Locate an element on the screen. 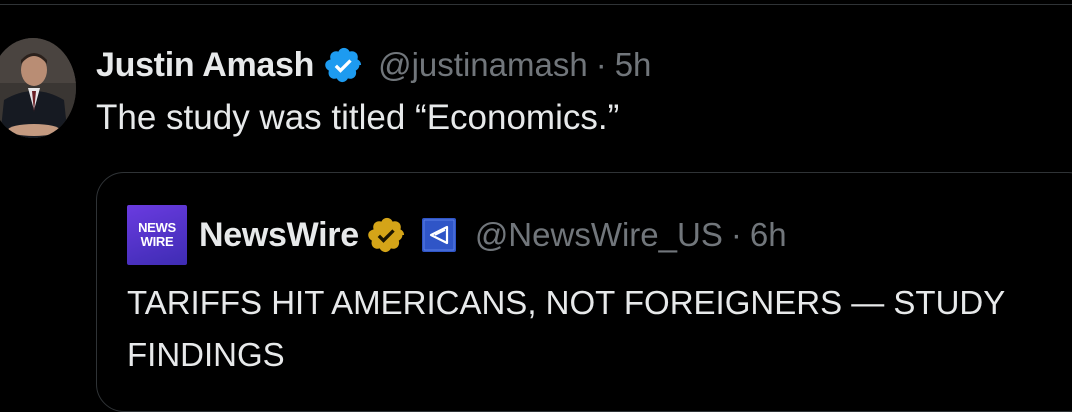  avatar is located at coordinates (38, 88).